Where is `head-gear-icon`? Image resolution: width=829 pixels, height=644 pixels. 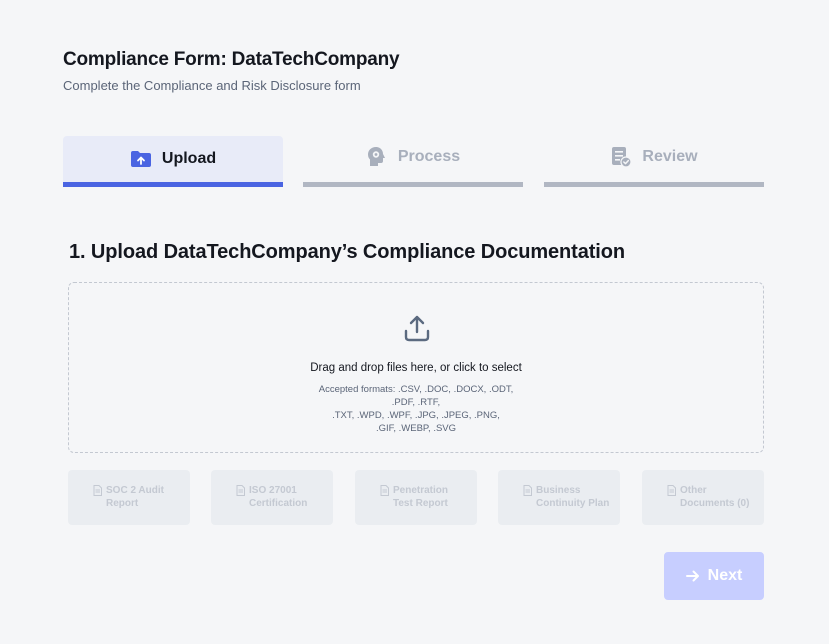
head-gear-icon is located at coordinates (377, 157).